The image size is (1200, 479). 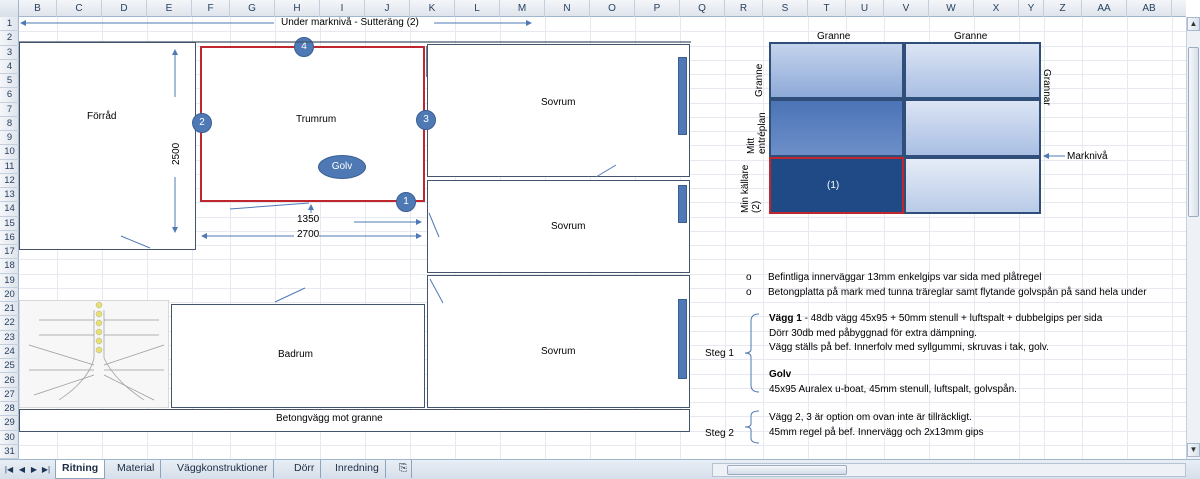 What do you see at coordinates (211, 8) in the screenshot?
I see `column-header-f: F` at bounding box center [211, 8].